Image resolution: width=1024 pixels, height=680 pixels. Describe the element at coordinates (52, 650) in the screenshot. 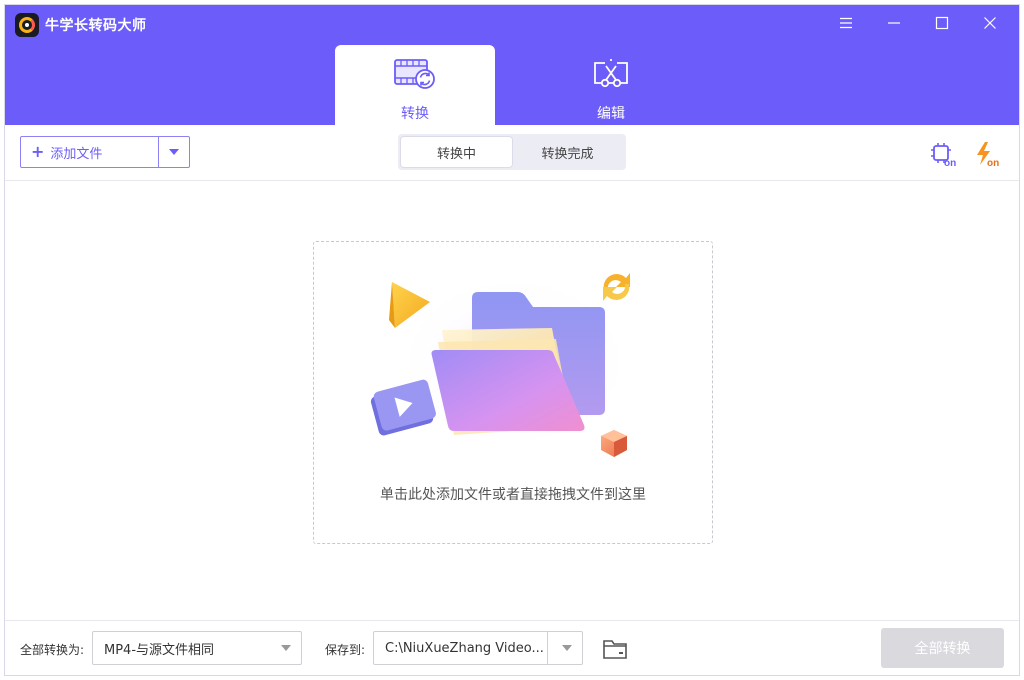

I see `convert-to-label: 全部转换为:` at that location.